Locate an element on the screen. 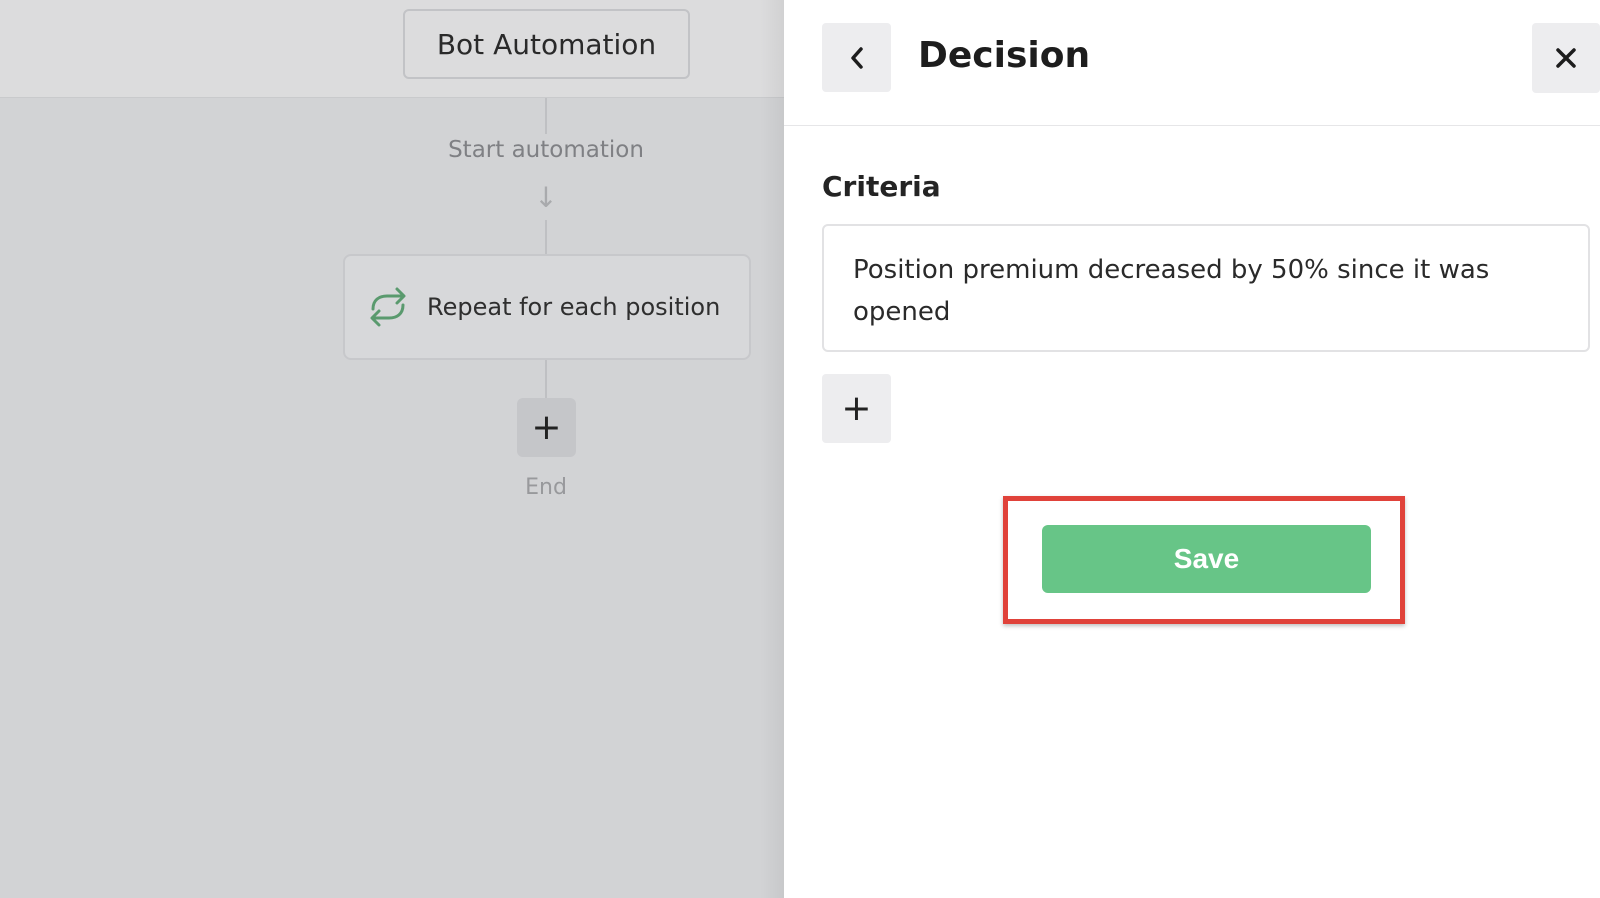  add-step-button: + is located at coordinates (546, 427).